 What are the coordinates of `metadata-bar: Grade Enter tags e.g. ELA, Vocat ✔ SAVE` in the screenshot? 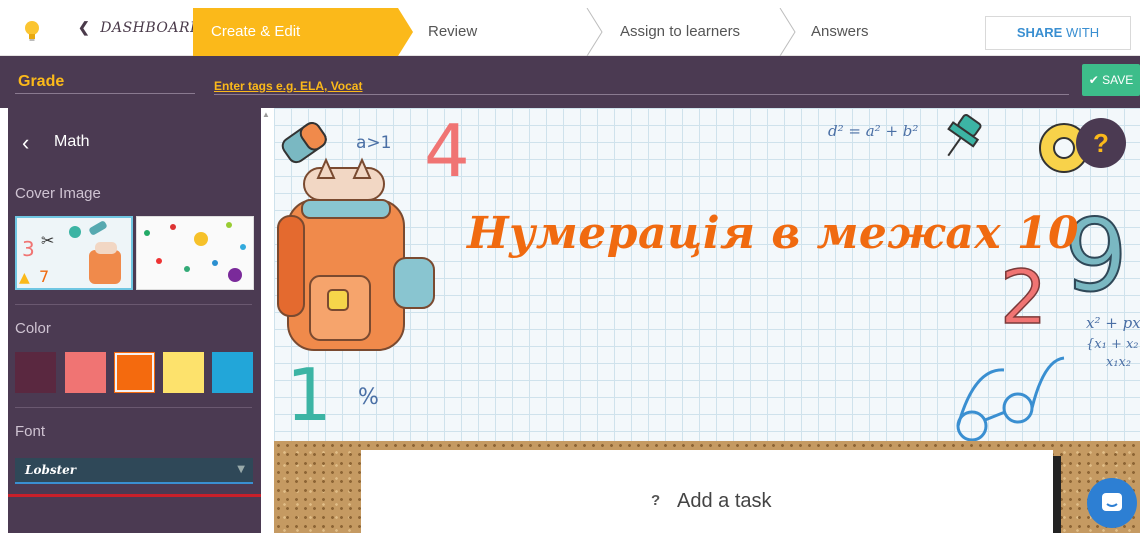 It's located at (570, 82).